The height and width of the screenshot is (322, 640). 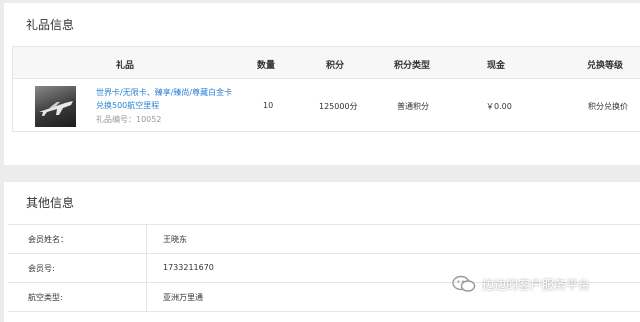 What do you see at coordinates (605, 66) in the screenshot?
I see `column-exchange-level: 兑换等级` at bounding box center [605, 66].